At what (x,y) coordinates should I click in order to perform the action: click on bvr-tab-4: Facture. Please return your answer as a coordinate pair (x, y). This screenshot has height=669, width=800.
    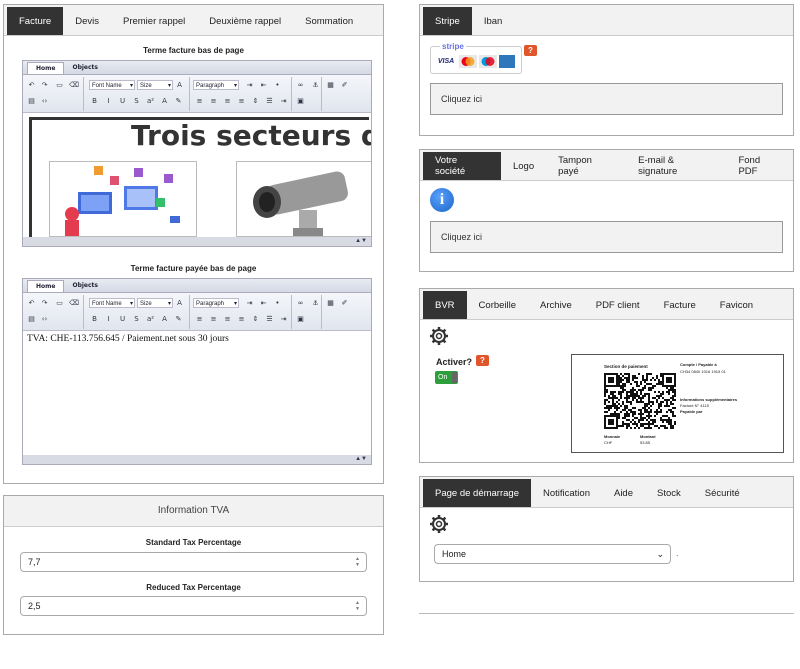
    Looking at the image, I should click on (680, 305).